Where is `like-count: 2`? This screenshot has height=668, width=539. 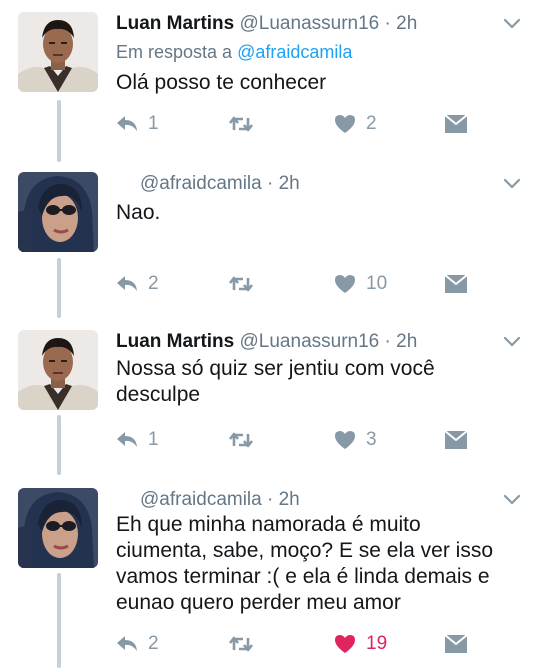 like-count: 2 is located at coordinates (371, 123).